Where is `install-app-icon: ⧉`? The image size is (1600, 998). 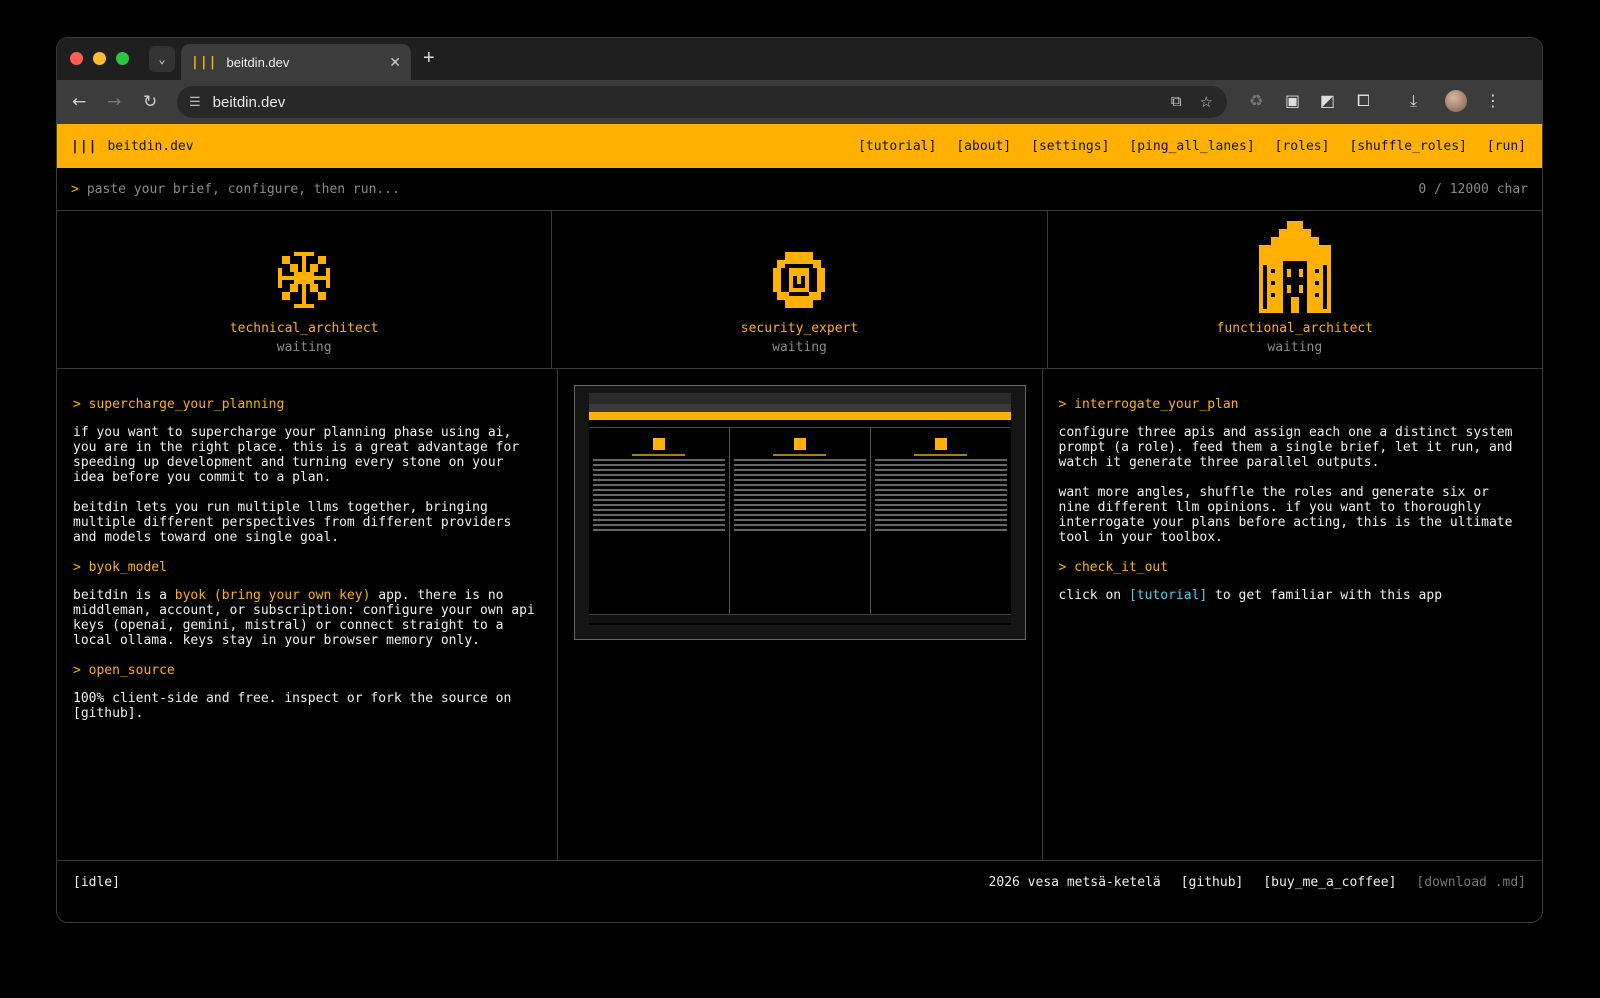 install-app-icon: ⧉ is located at coordinates (1176, 102).